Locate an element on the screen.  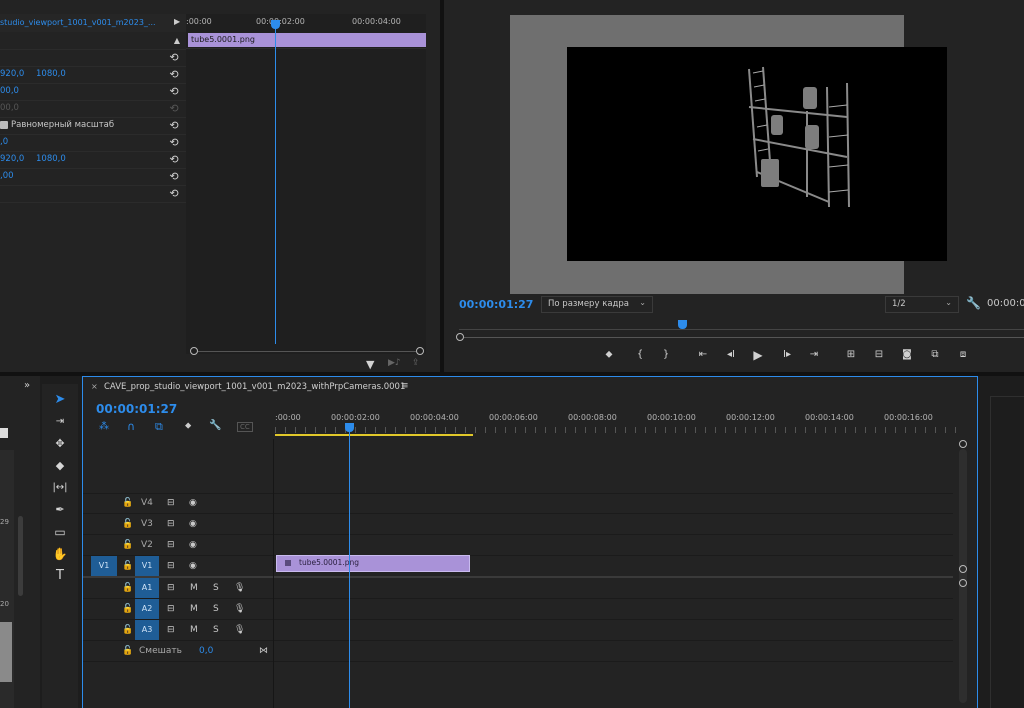
play-audio-icon: ▶♪ is located at coordinates (394, 363).